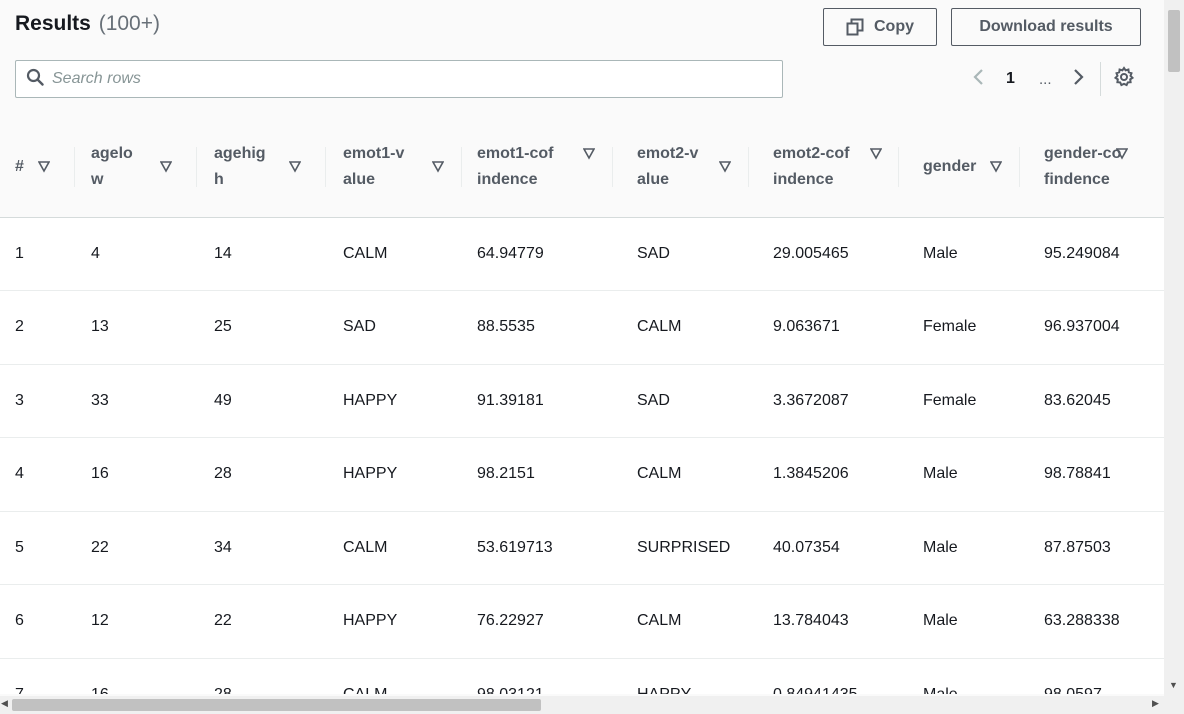 The image size is (1184, 714). I want to click on table-cell: SURPRISED, so click(681, 548).